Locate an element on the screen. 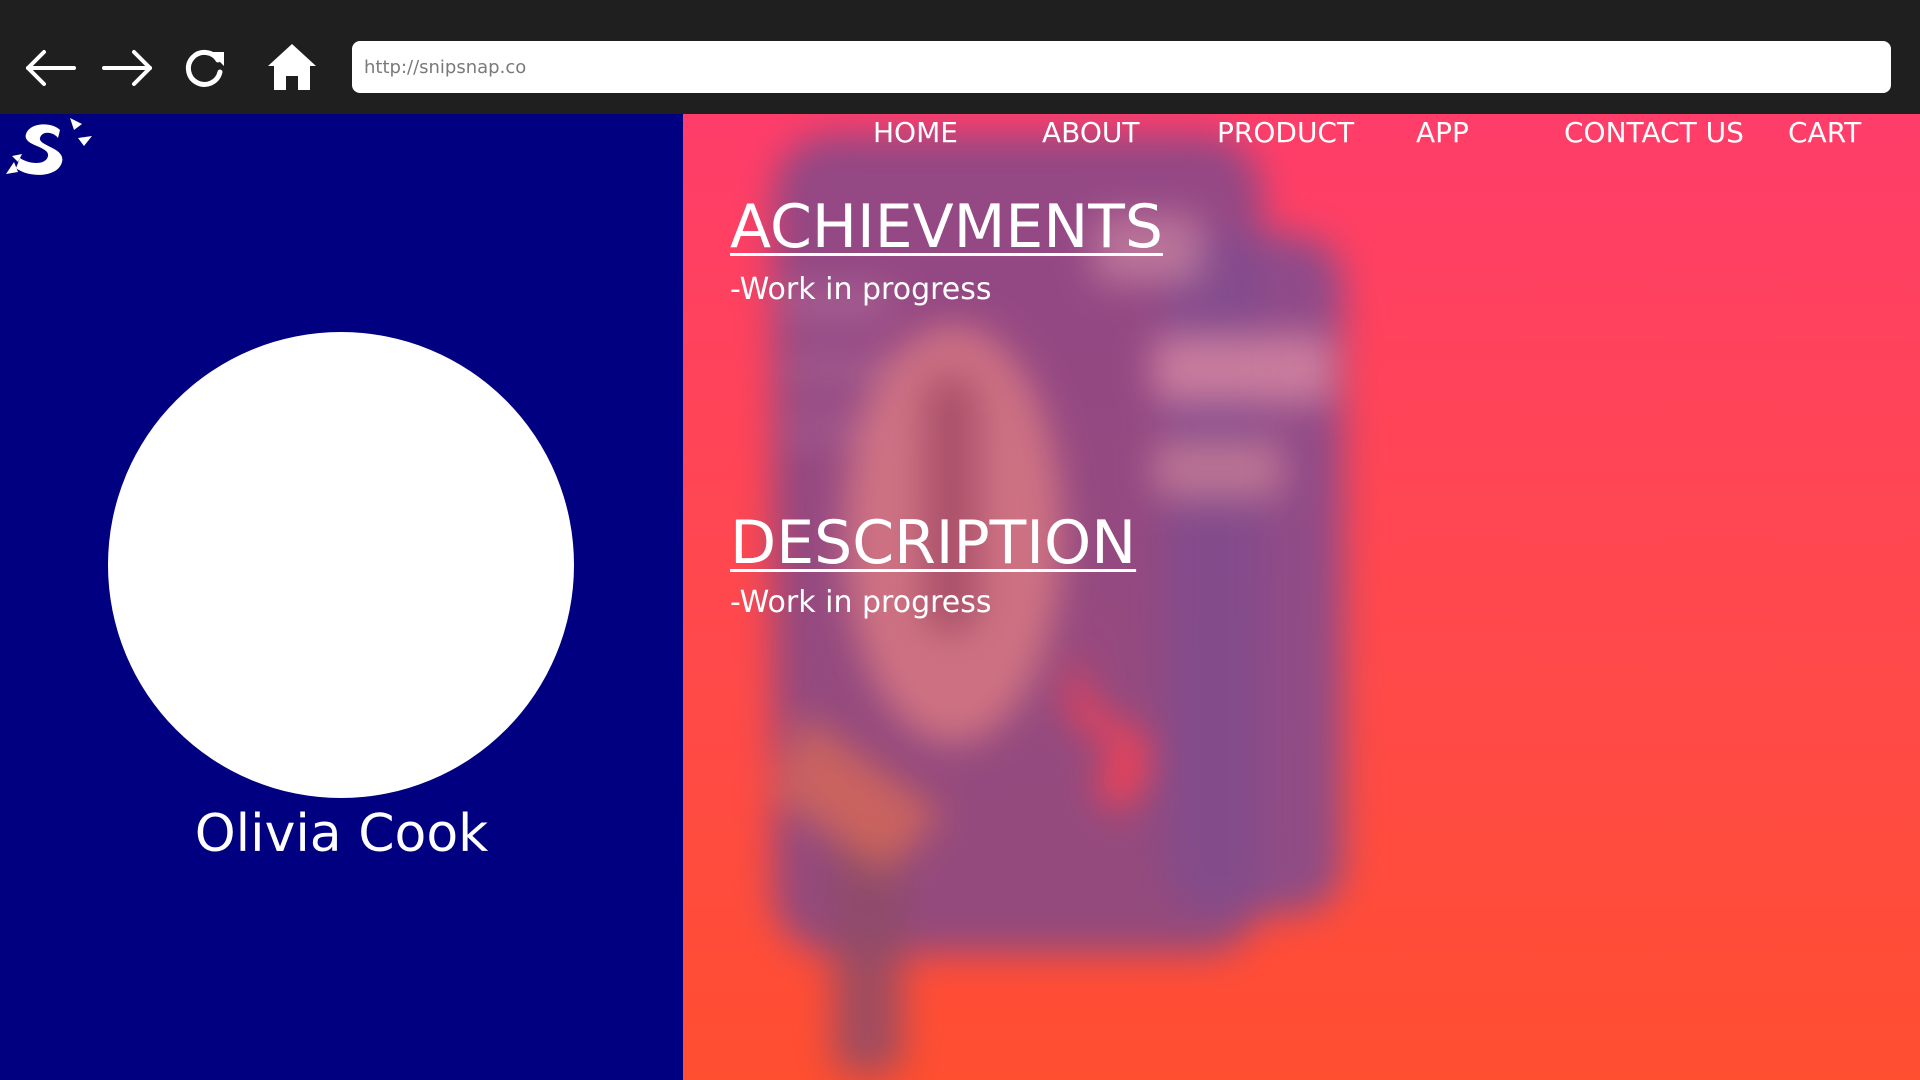  back-arrow-icon is located at coordinates (51, 68).